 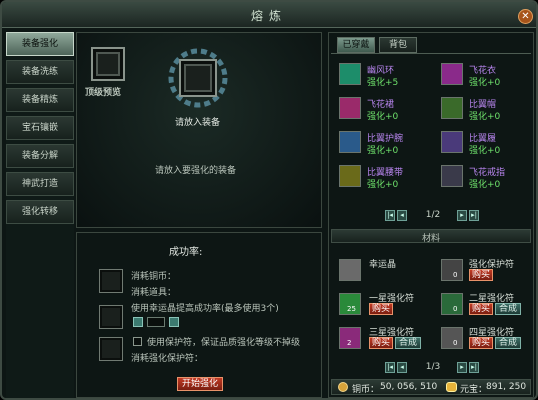 I want to click on copper-coin-icon, so click(x=343, y=387).